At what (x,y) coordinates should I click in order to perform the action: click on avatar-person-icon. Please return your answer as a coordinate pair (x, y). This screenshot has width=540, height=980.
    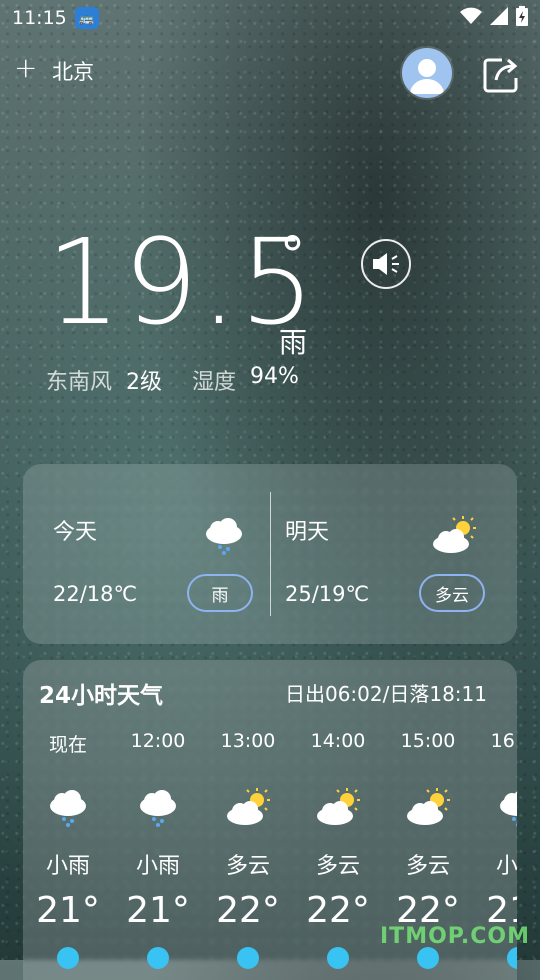
    Looking at the image, I should click on (427, 76).